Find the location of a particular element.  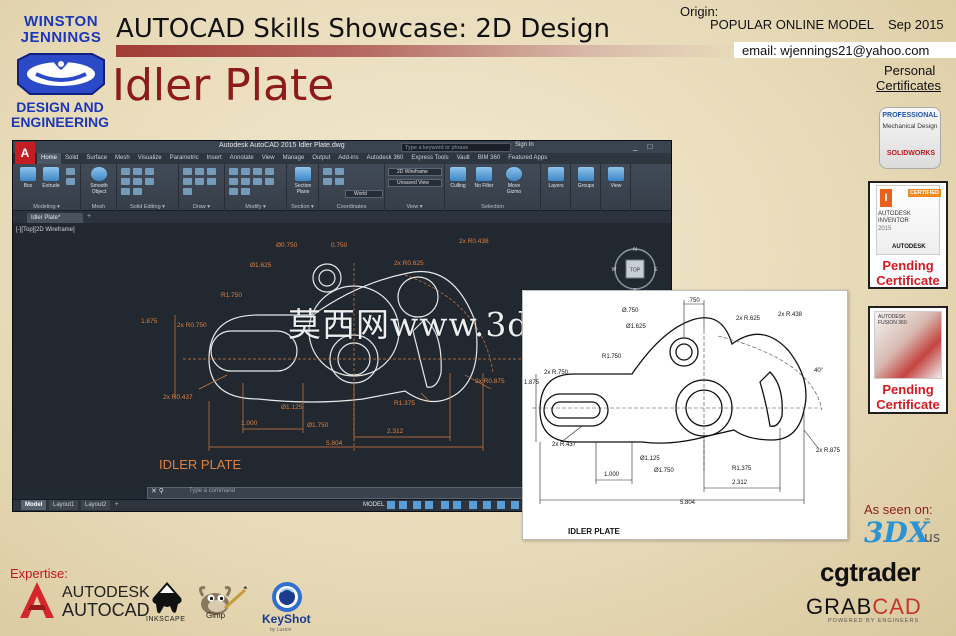

ribbon-tab-annotate: Annotate is located at coordinates (242, 158).